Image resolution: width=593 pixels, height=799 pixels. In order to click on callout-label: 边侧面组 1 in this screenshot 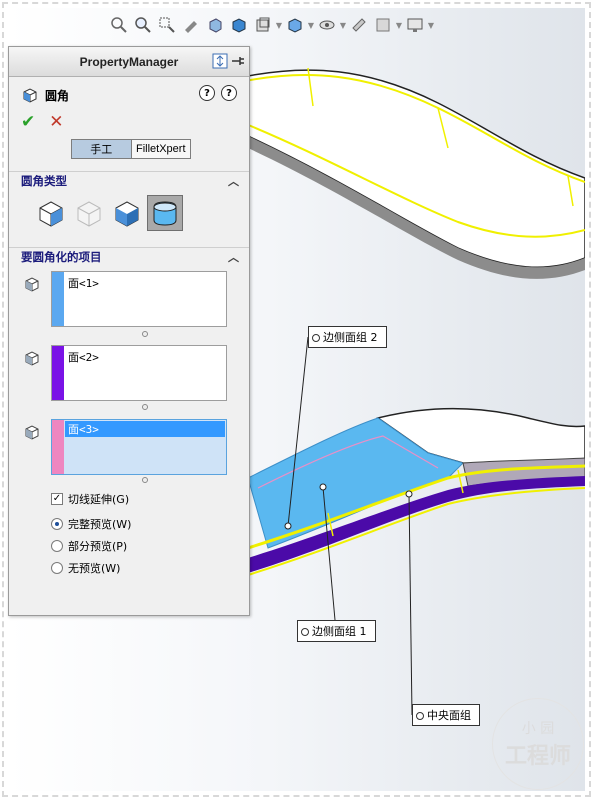, I will do `click(339, 631)`.